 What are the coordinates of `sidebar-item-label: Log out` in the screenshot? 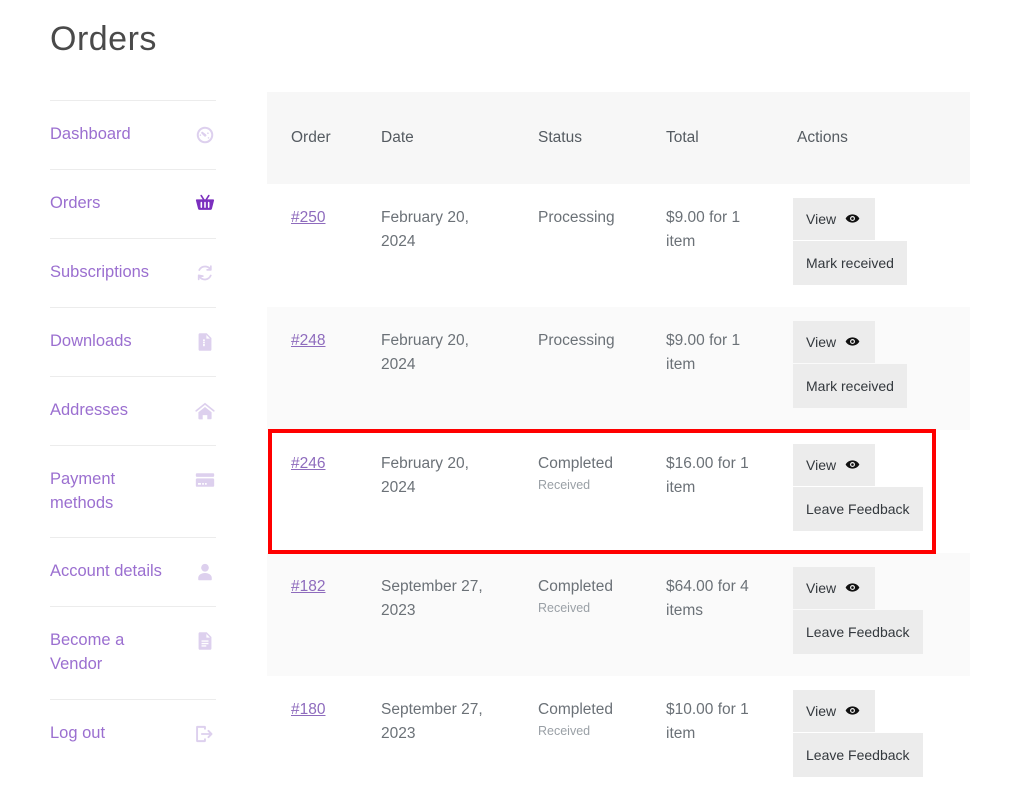 It's located at (78, 733).